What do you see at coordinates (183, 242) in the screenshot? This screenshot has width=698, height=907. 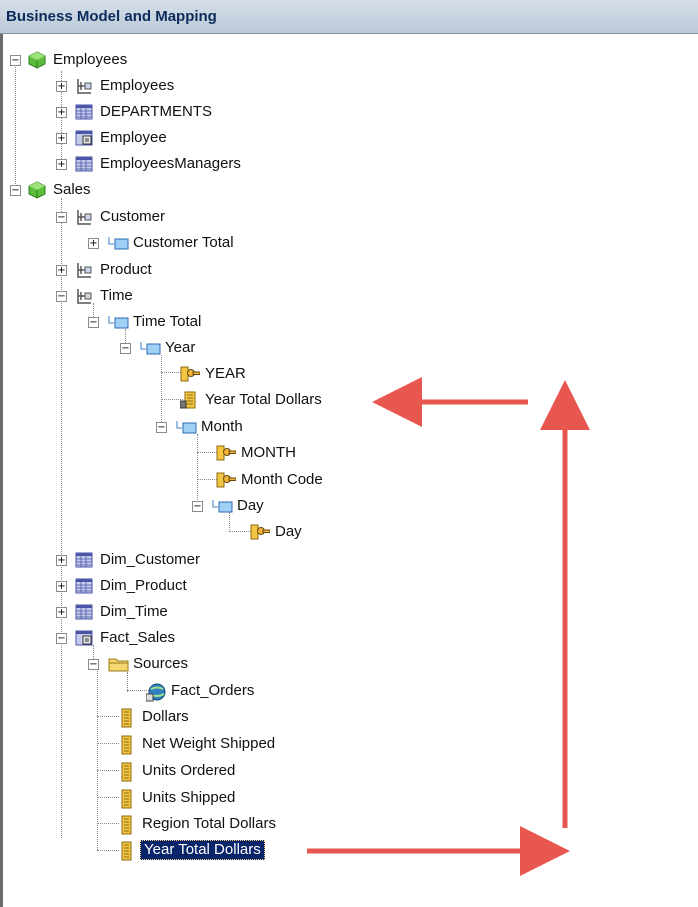 I see `tree-node-label: Customer Total` at bounding box center [183, 242].